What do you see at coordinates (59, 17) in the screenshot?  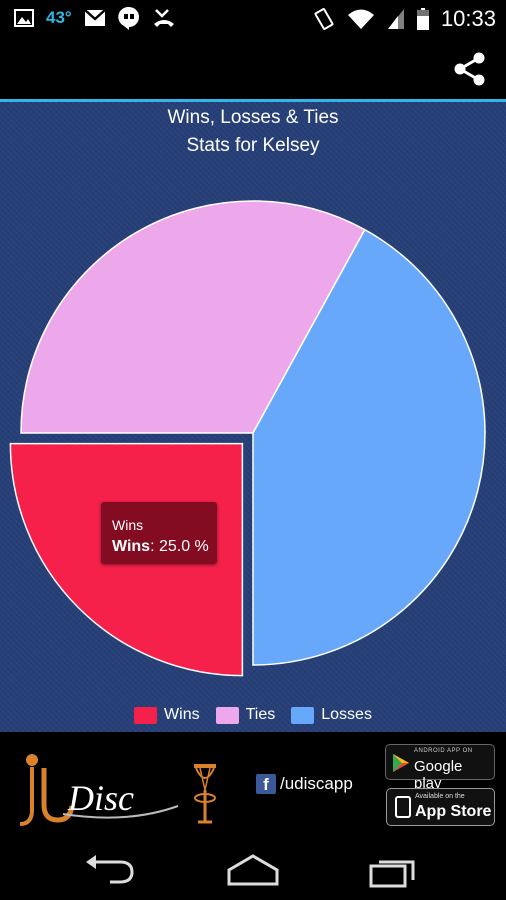 I see `weather-temperature: 43°` at bounding box center [59, 17].